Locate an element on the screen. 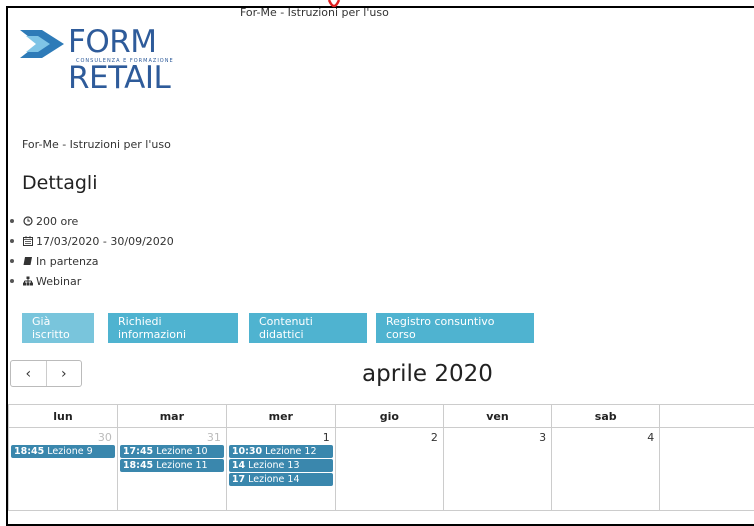  page-title: Dettagli is located at coordinates (59, 183).